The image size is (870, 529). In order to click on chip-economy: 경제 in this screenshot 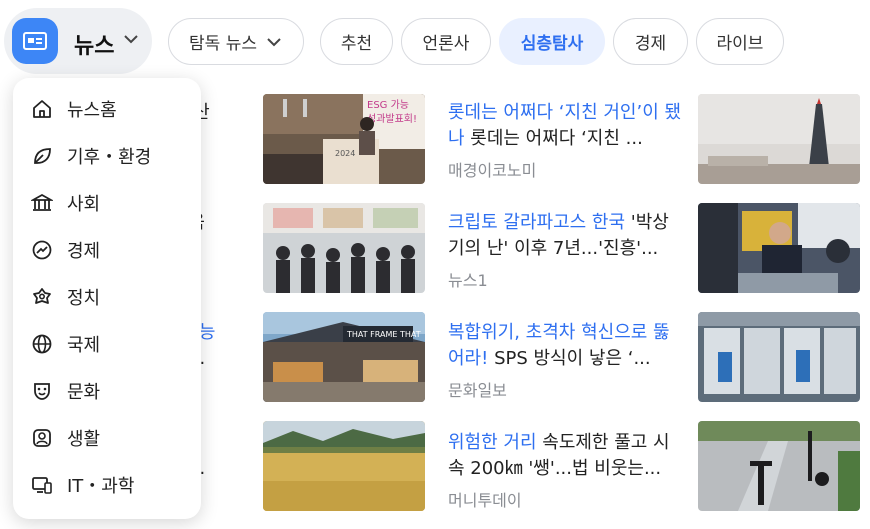, I will do `click(650, 41)`.